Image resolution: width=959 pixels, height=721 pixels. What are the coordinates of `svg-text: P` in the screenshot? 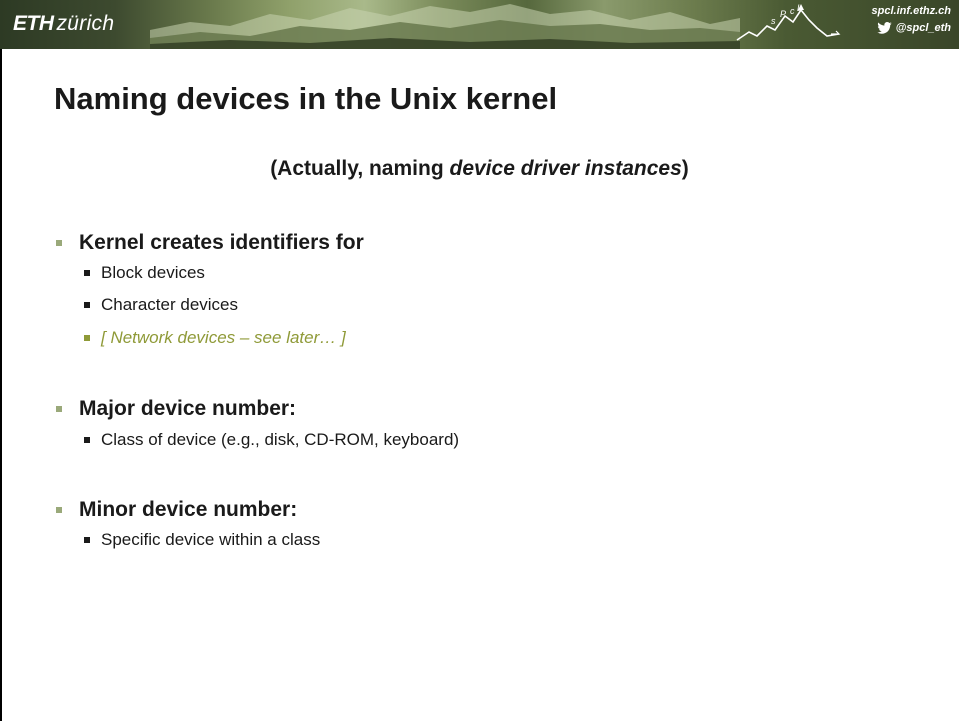 It's located at (783, 14).